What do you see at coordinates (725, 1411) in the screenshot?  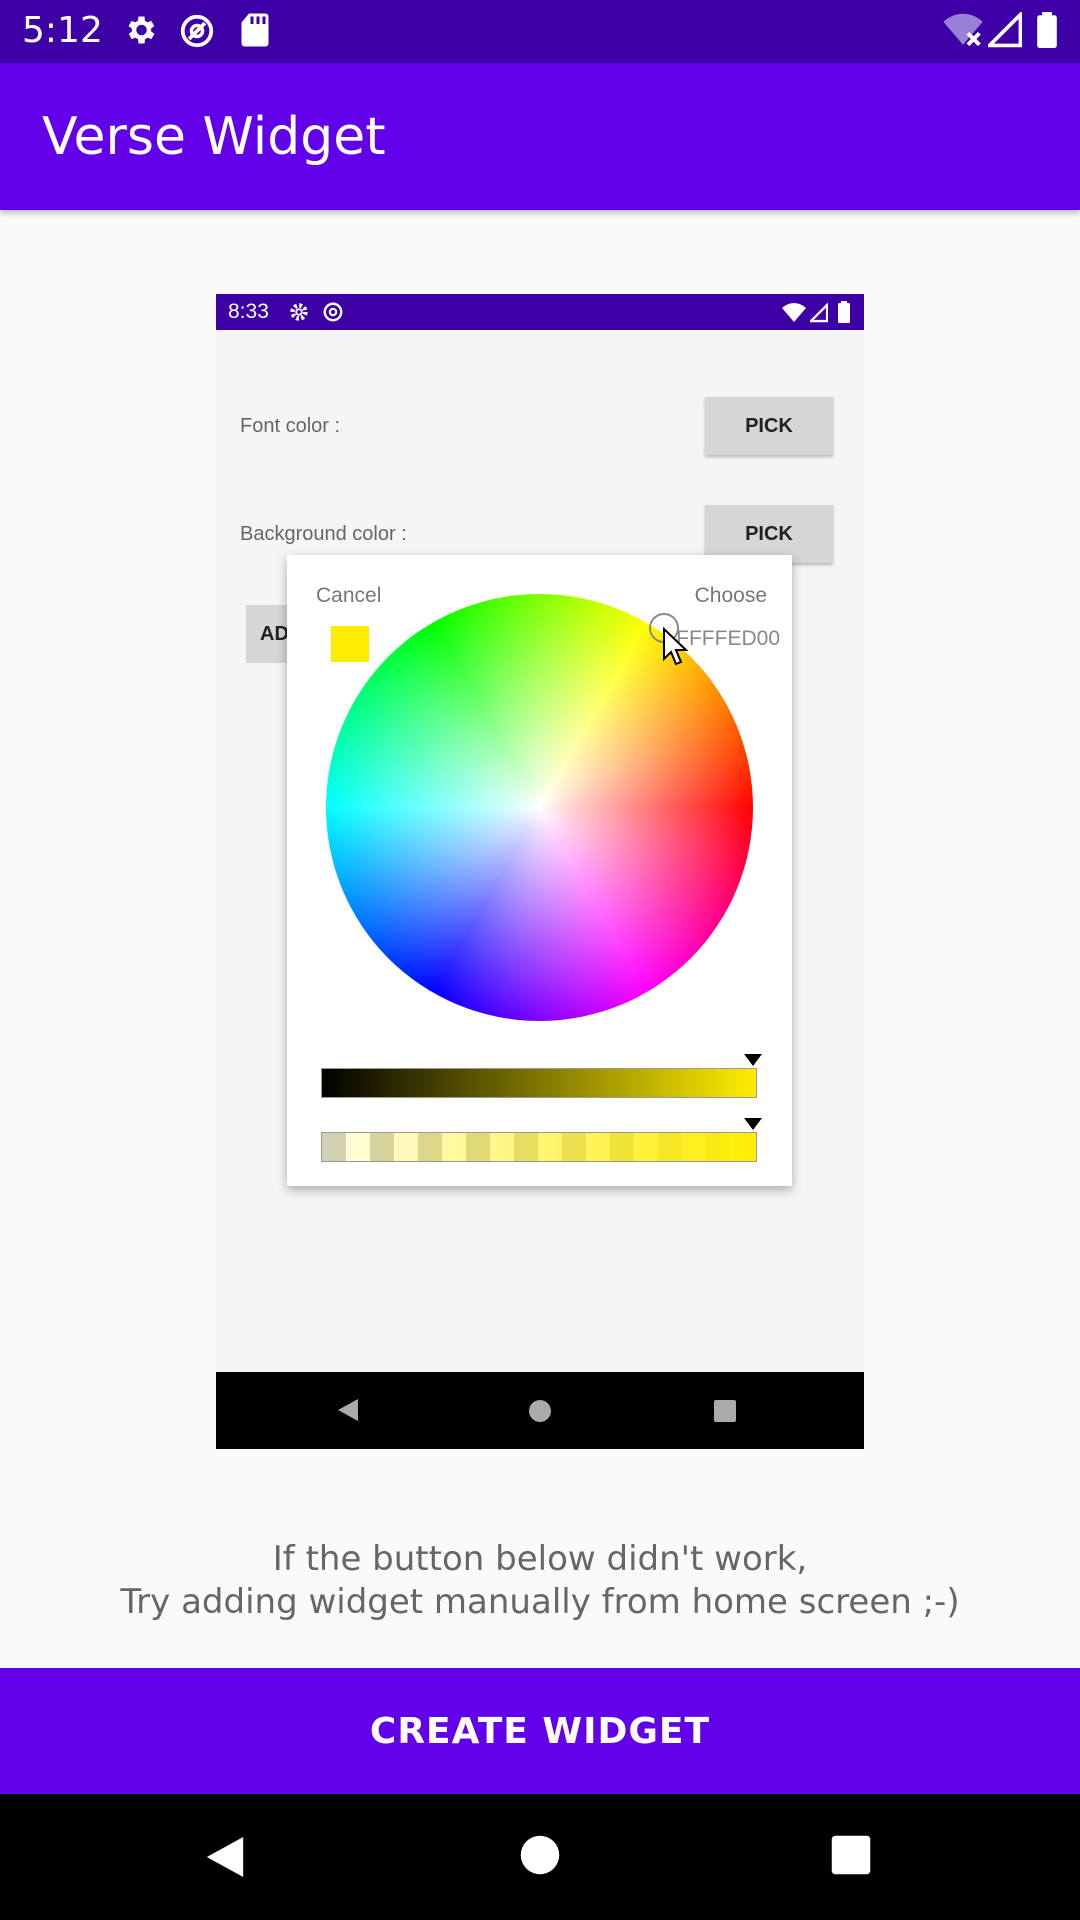 I see `preview-recents-icon` at bounding box center [725, 1411].